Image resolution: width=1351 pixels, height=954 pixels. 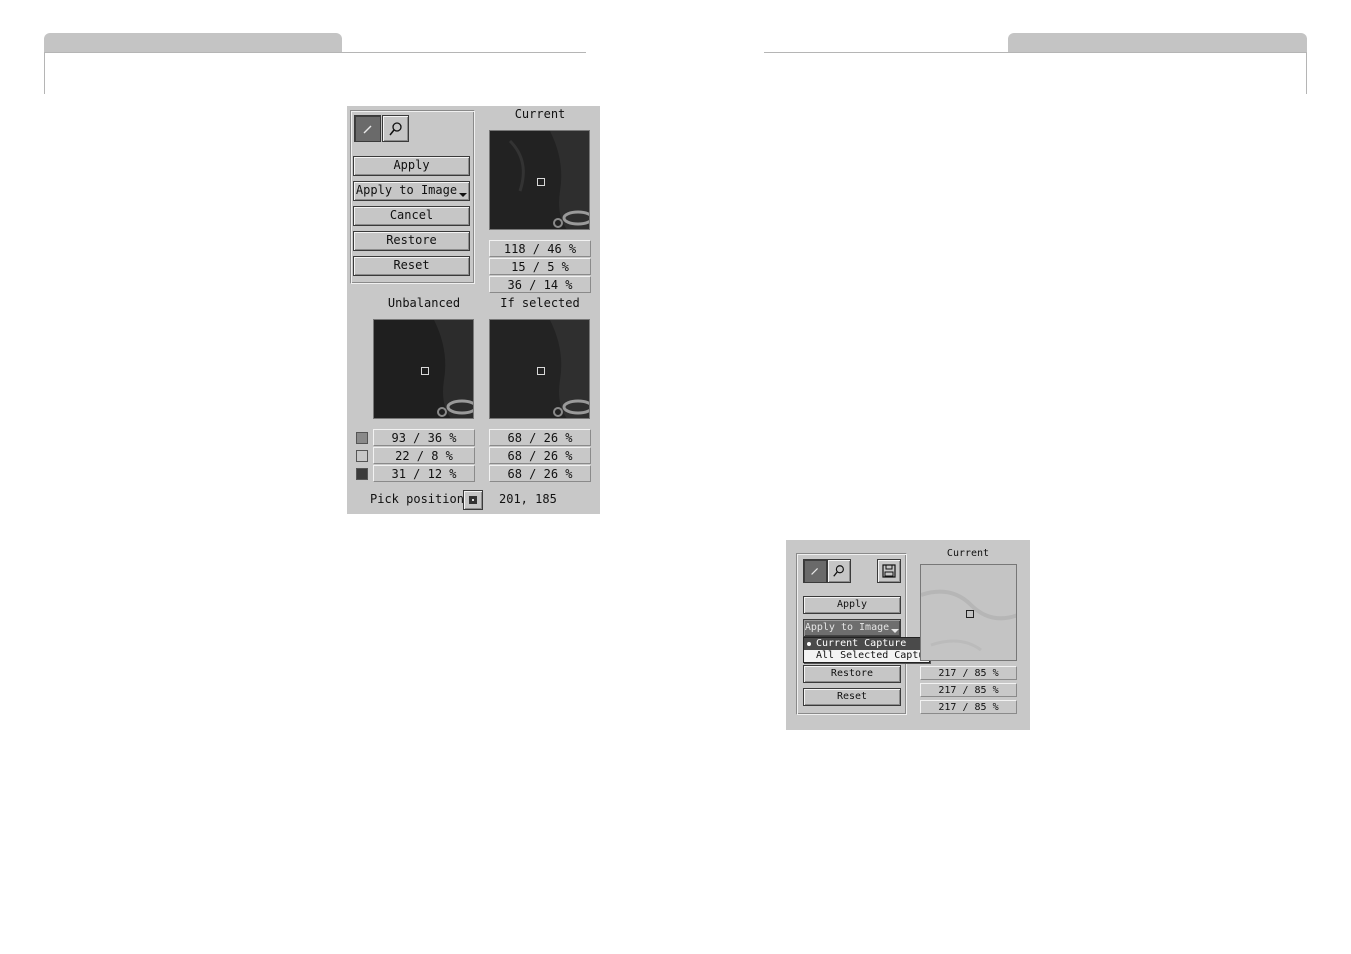 What do you see at coordinates (968, 707) in the screenshot?
I see `current-value-3: 217 / 85 %` at bounding box center [968, 707].